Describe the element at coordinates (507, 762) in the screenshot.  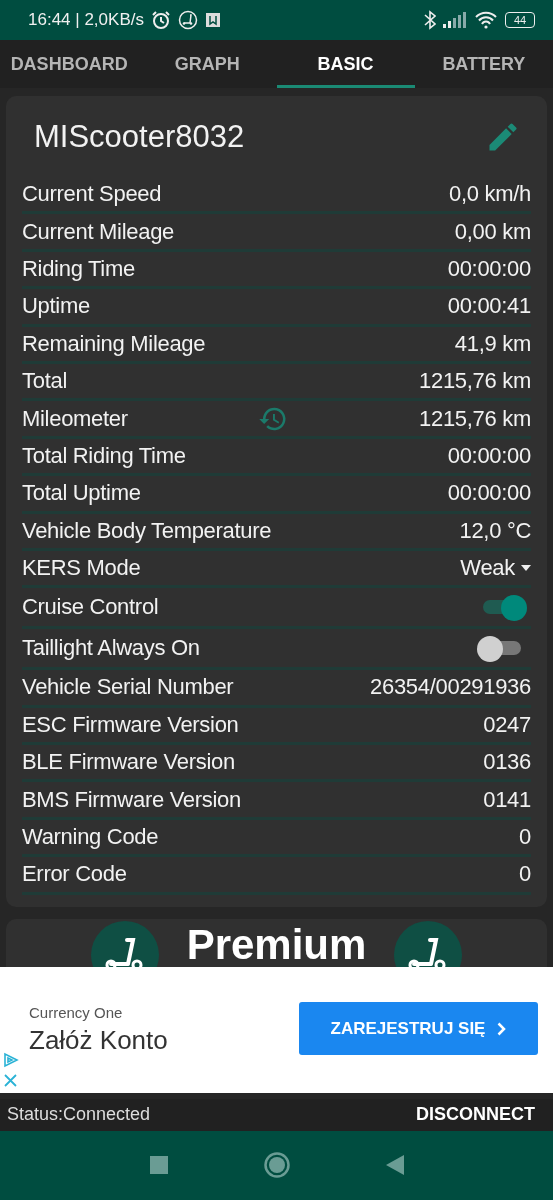
I see `row-value: 0136` at that location.